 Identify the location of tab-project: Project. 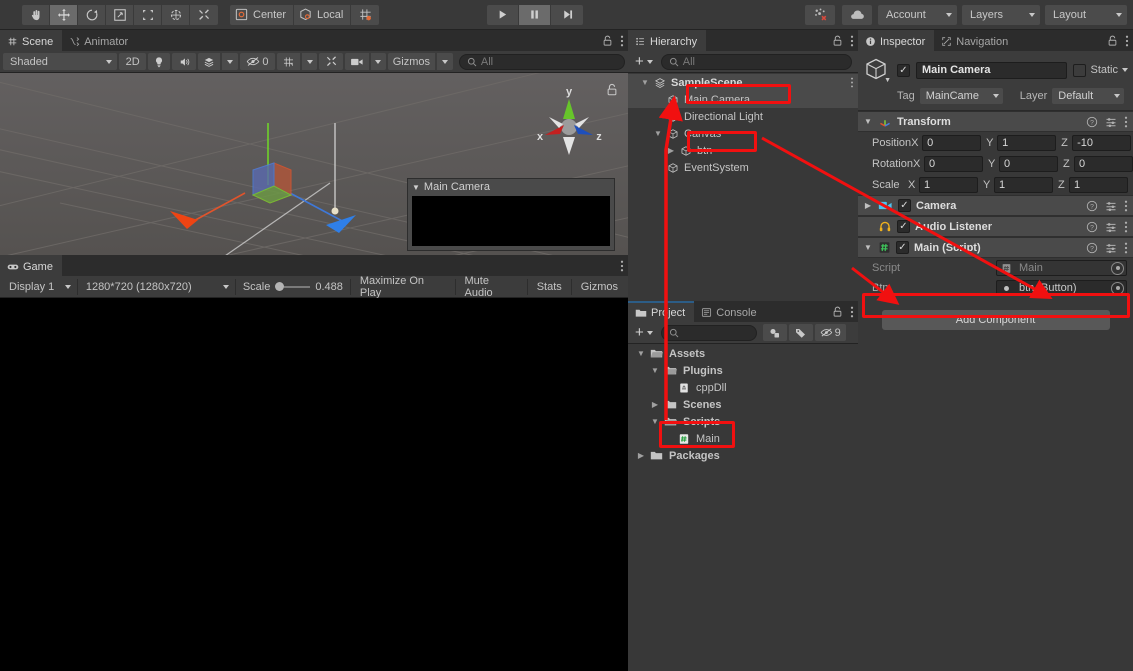
(661, 311).